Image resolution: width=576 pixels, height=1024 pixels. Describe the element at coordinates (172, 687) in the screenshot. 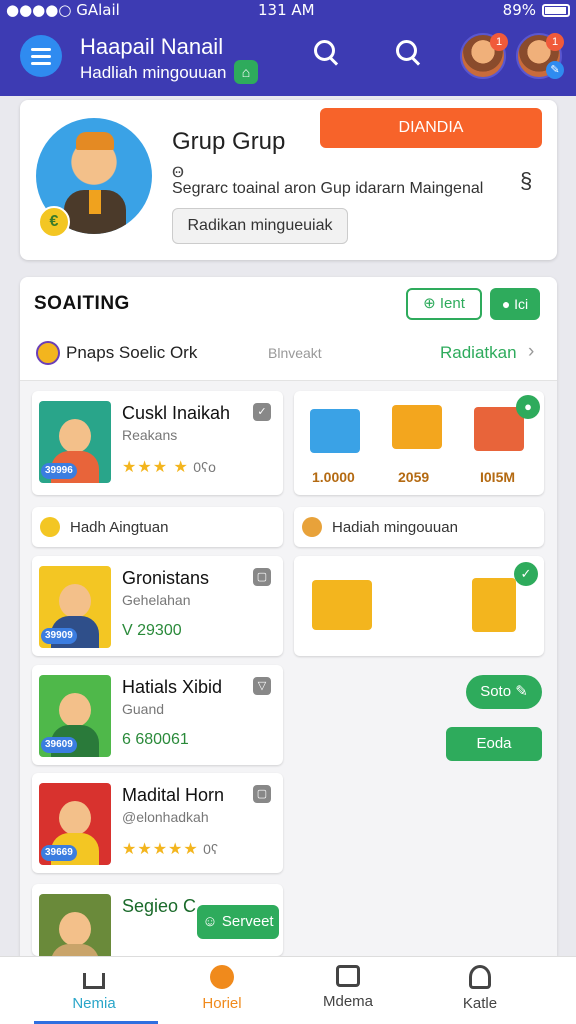

I see `card-title: Hatials Xibid` at that location.